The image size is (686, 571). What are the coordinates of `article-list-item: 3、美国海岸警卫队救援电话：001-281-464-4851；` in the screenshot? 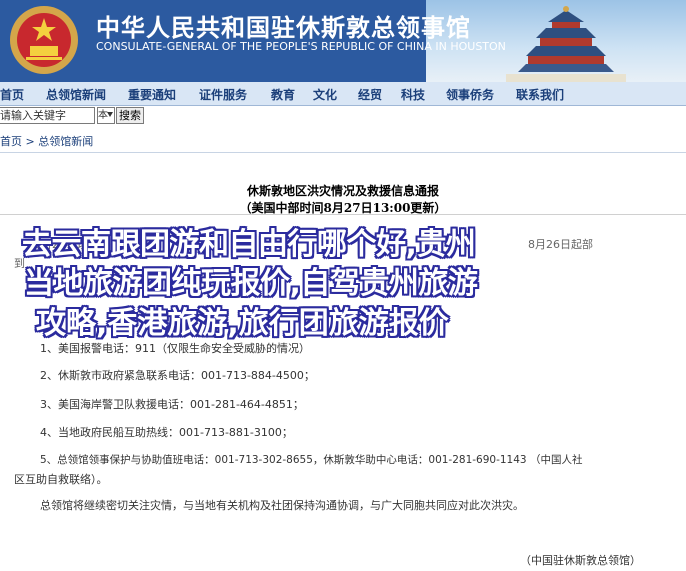 It's located at (172, 404).